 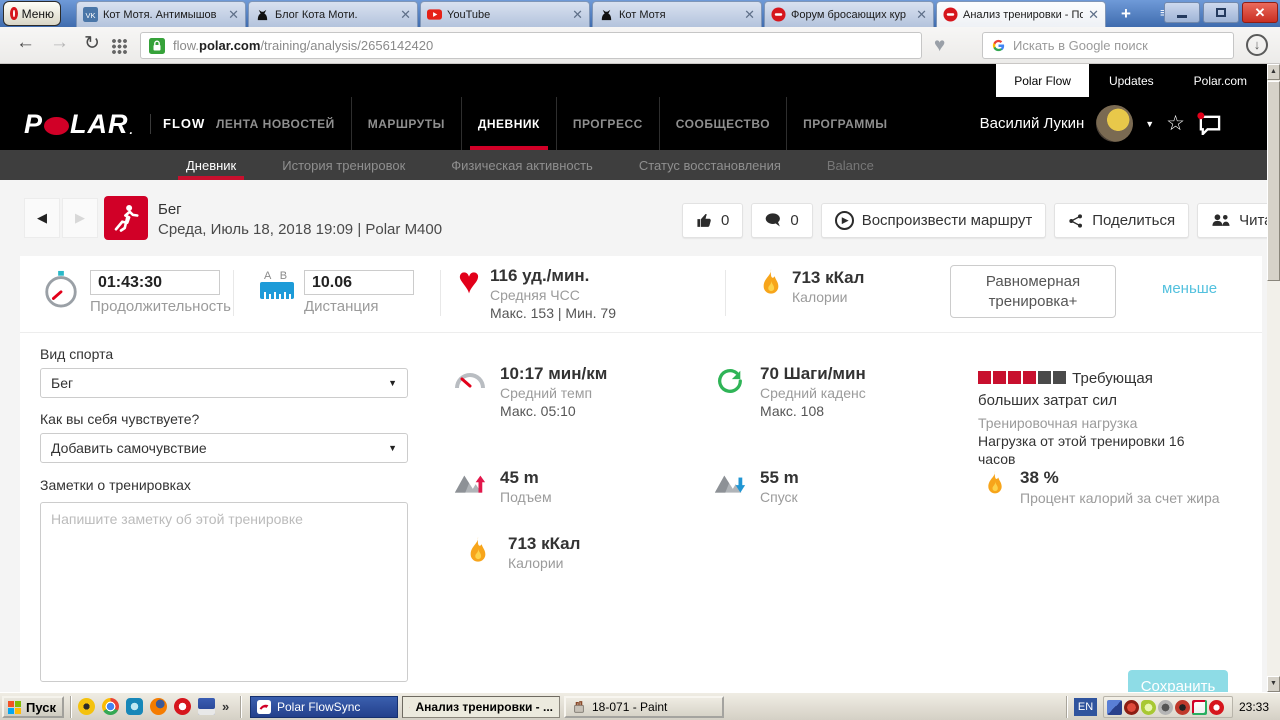 I want to click on language-indicator: EN, so click(x=1085, y=707).